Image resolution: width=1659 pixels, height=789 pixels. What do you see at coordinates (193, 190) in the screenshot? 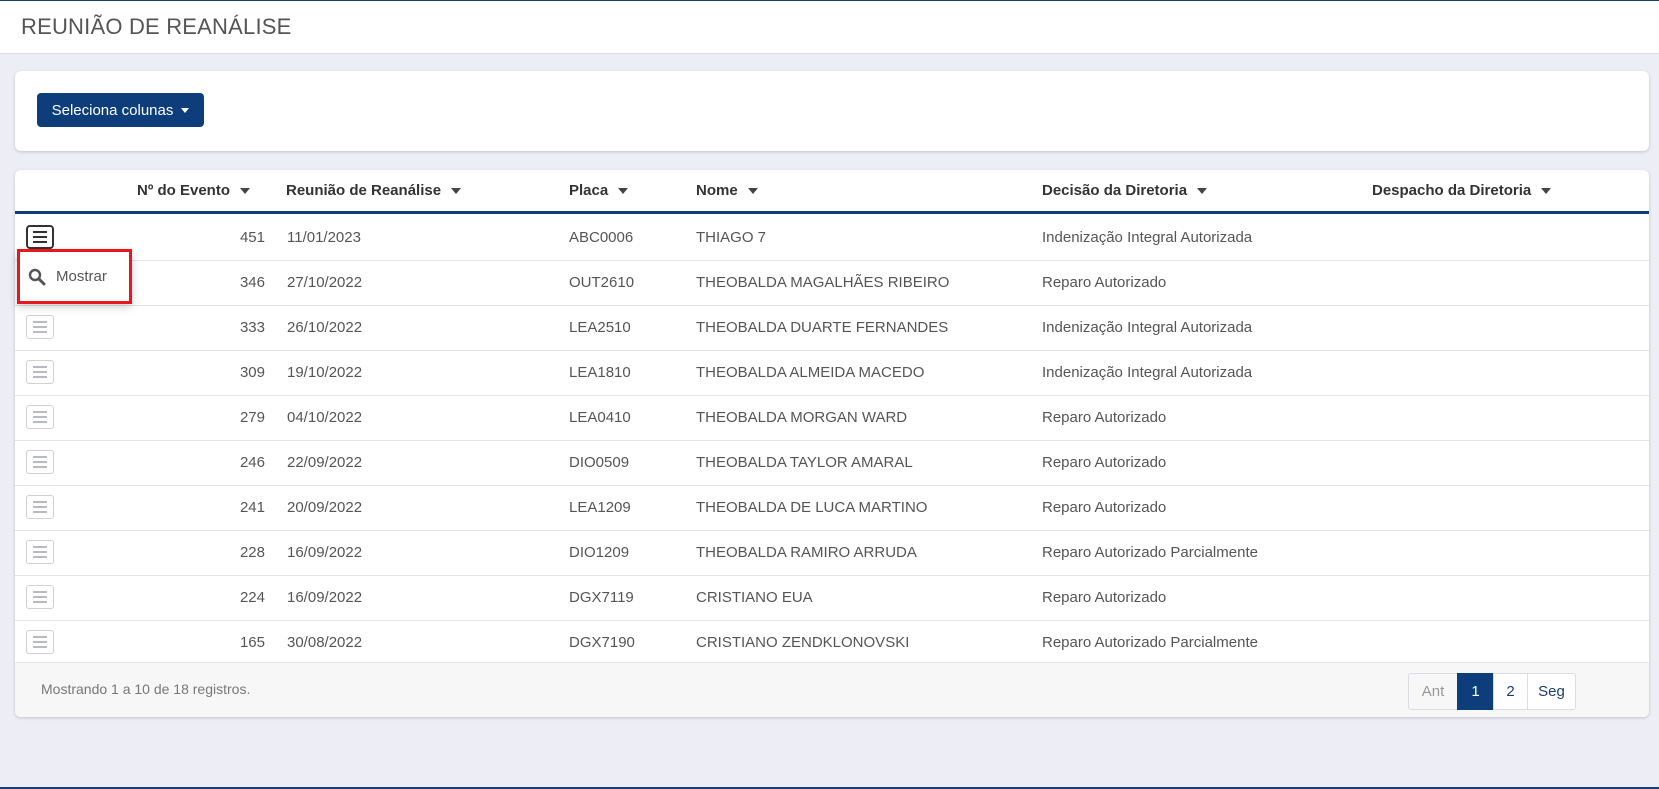
I see `column-header-evento: Nº do Evento` at bounding box center [193, 190].